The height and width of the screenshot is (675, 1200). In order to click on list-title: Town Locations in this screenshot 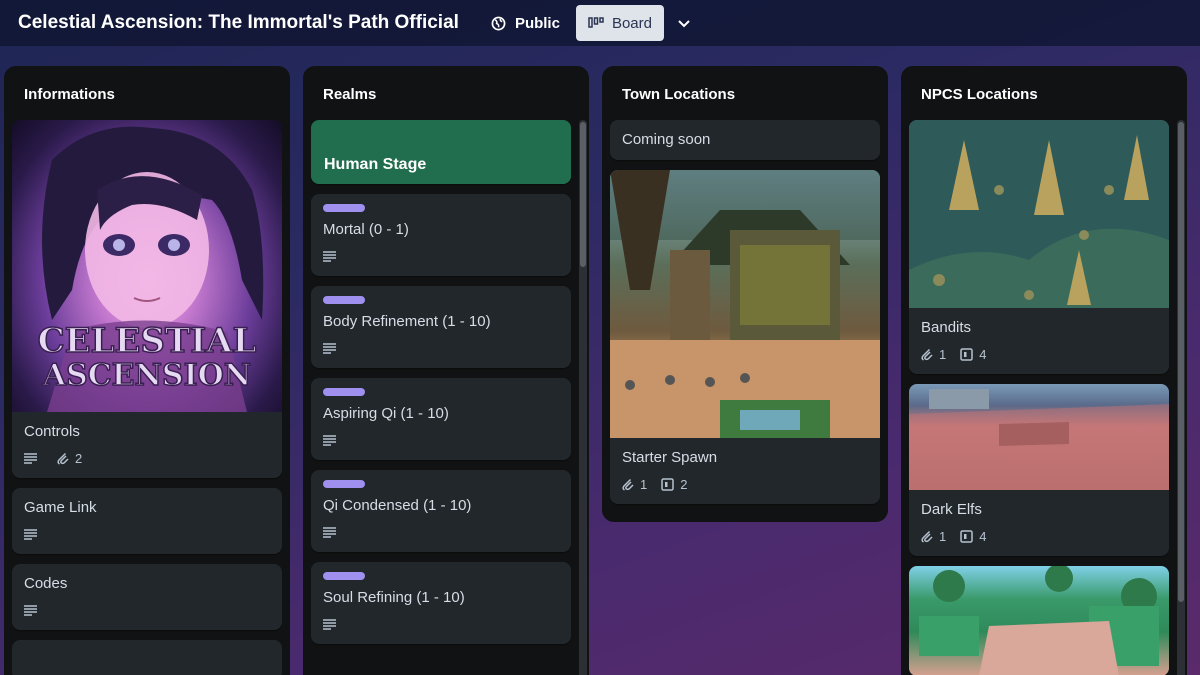, I will do `click(745, 93)`.